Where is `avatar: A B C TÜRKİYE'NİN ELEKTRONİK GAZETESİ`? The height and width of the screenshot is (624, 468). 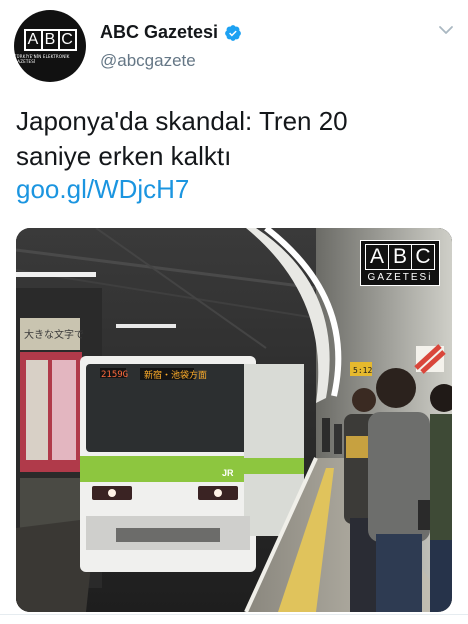 avatar: A B C TÜRKİYE'NİN ELEKTRONİK GAZETESİ is located at coordinates (50, 46).